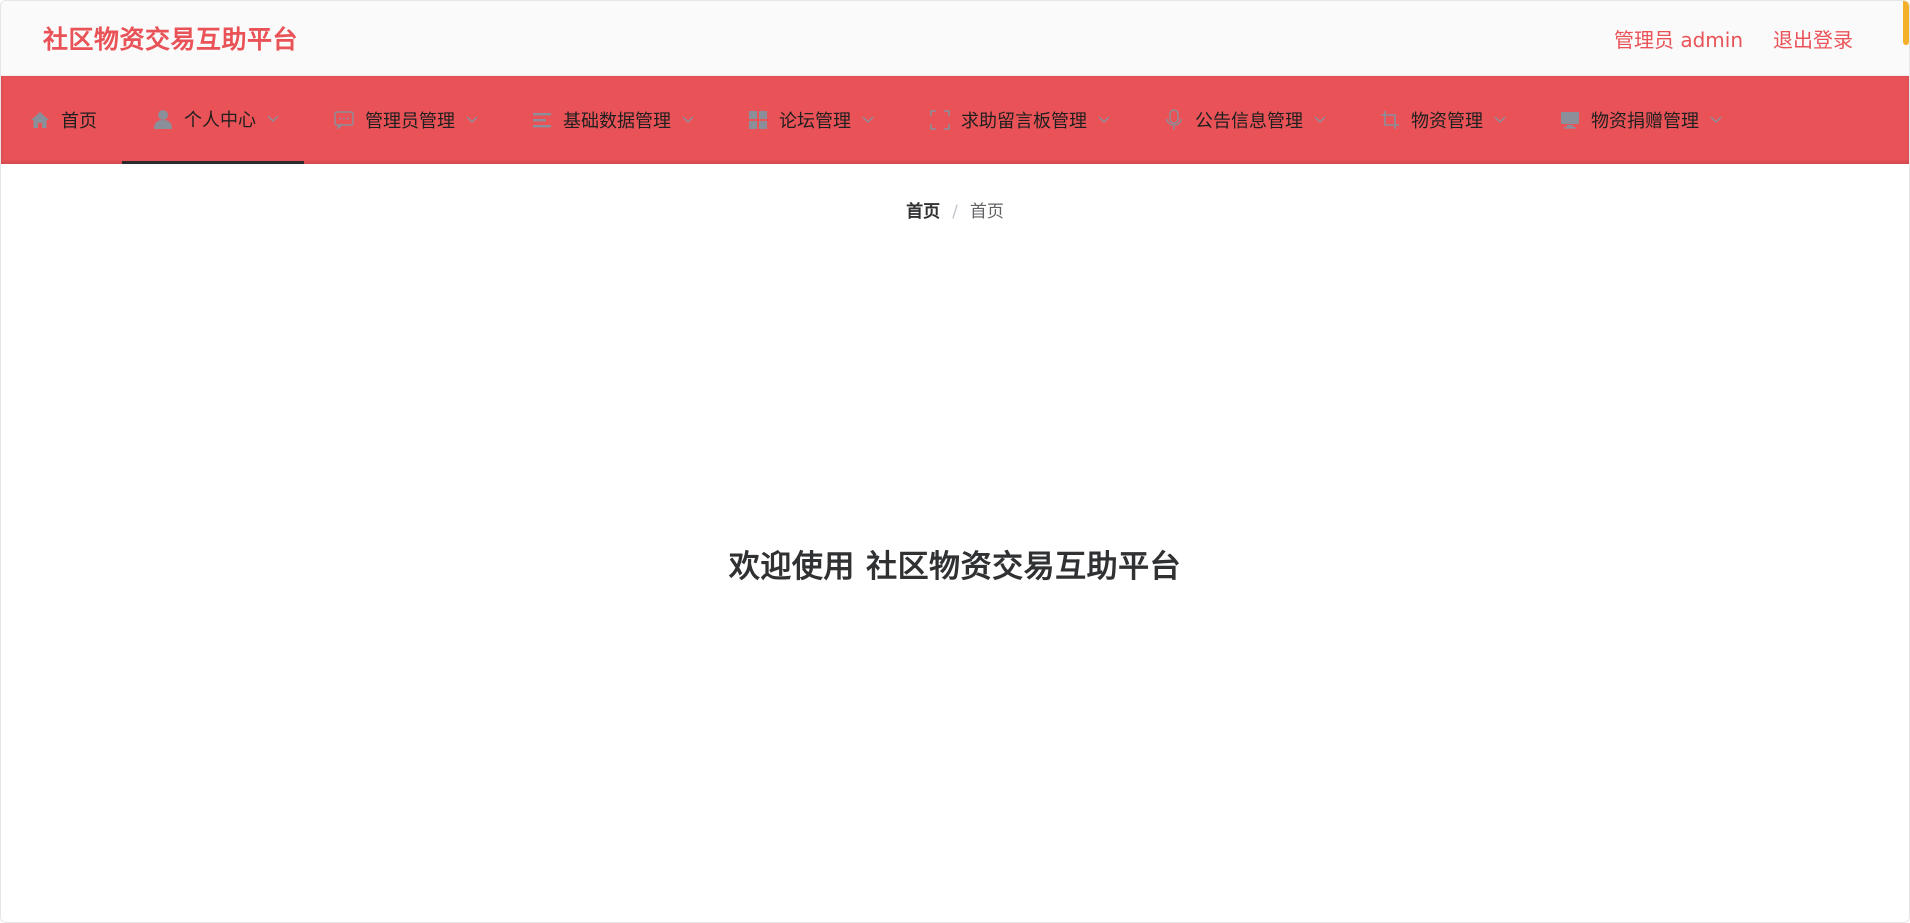  What do you see at coordinates (758, 120) in the screenshot?
I see `grid-icon` at bounding box center [758, 120].